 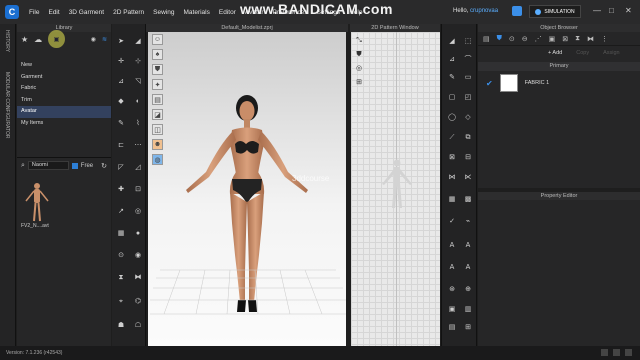 I want to click on fabric-list-item: ✔ FABRIC 1, so click(x=559, y=83).